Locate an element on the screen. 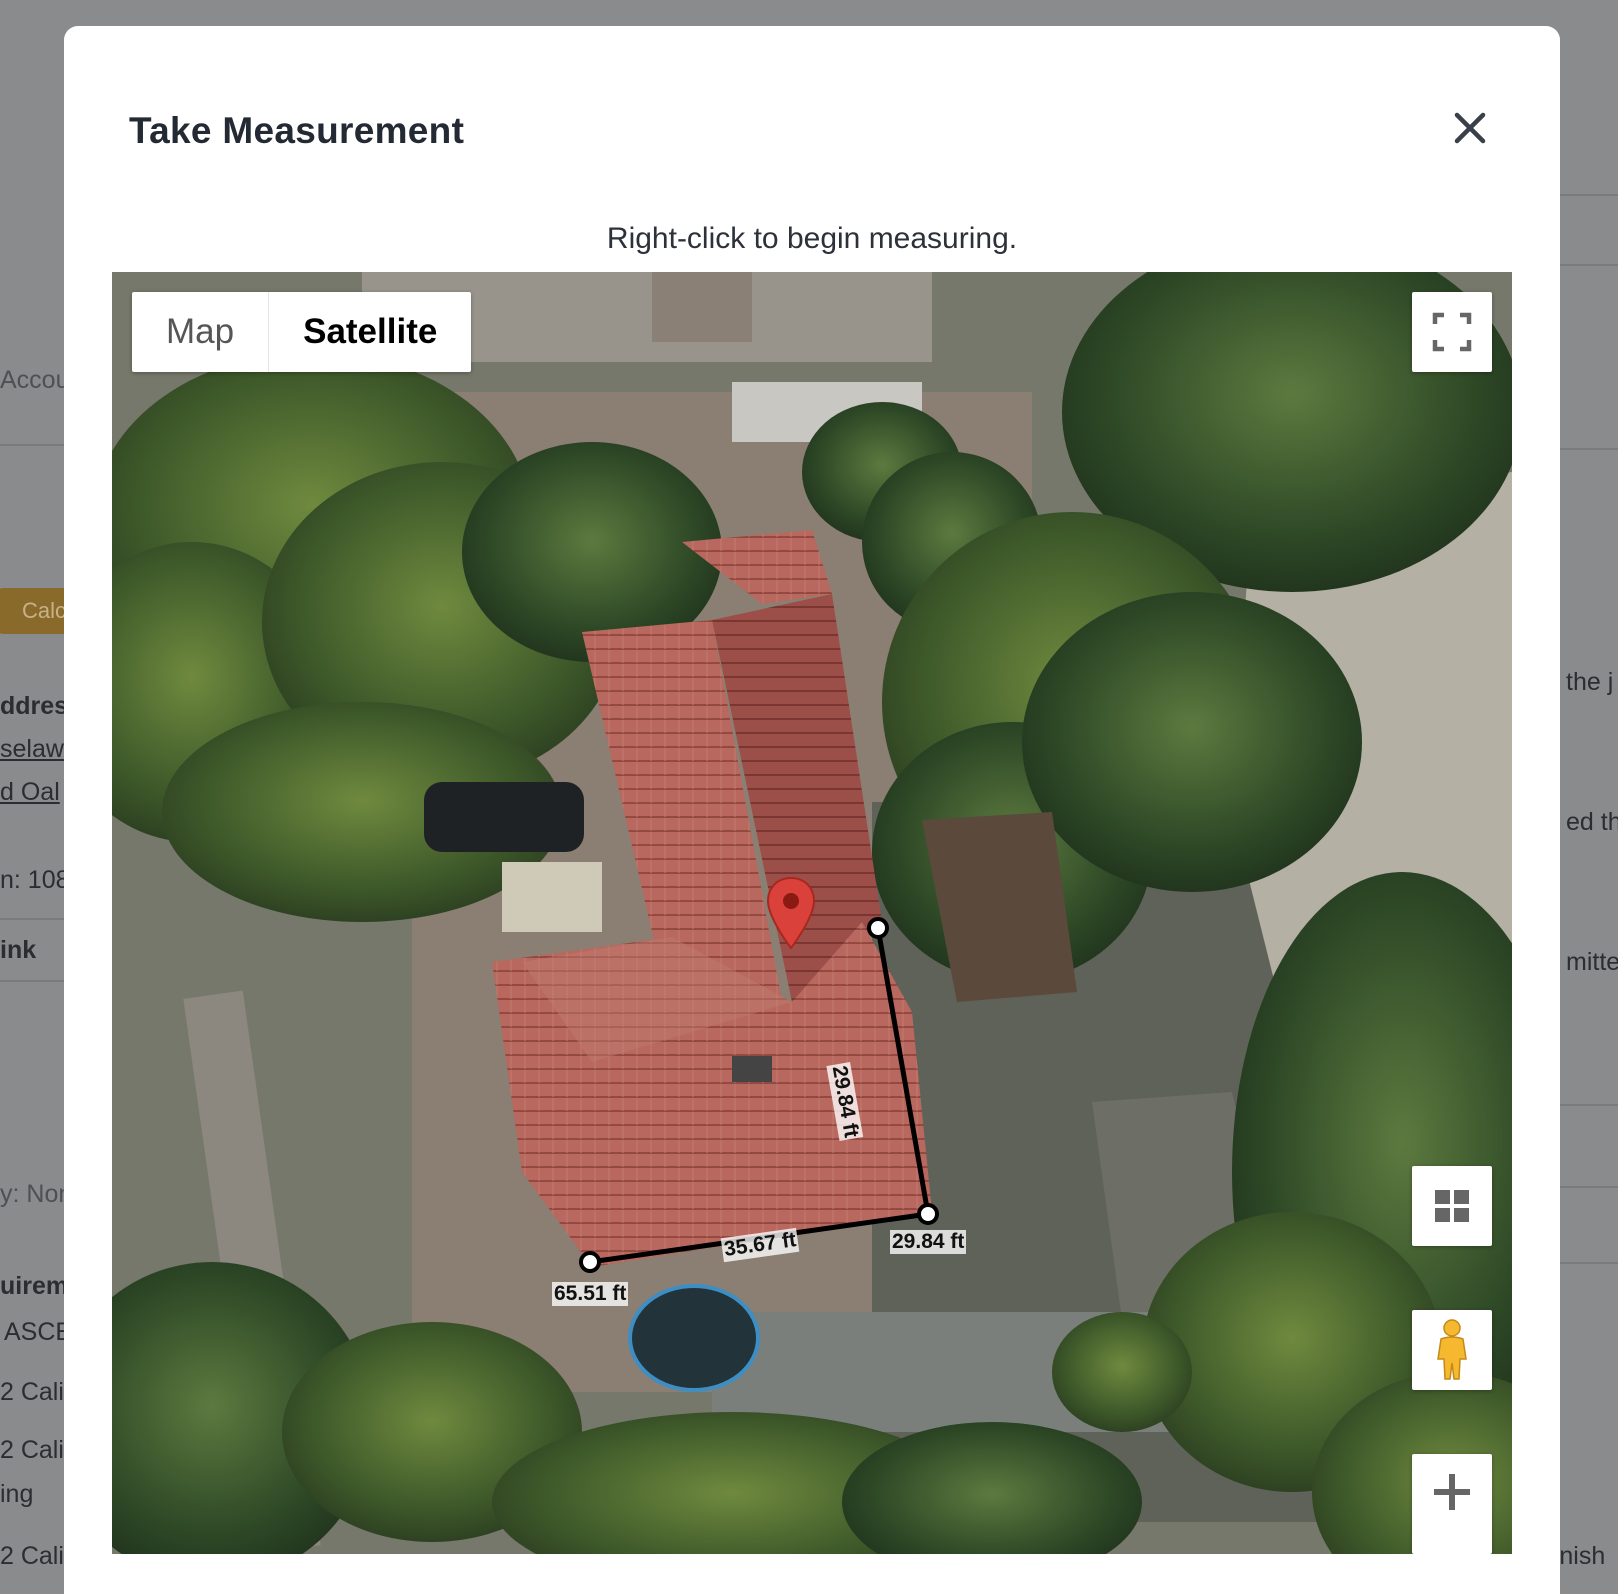 This screenshot has width=1618, height=1594. bg-address-label: ddres is located at coordinates (34, 706).